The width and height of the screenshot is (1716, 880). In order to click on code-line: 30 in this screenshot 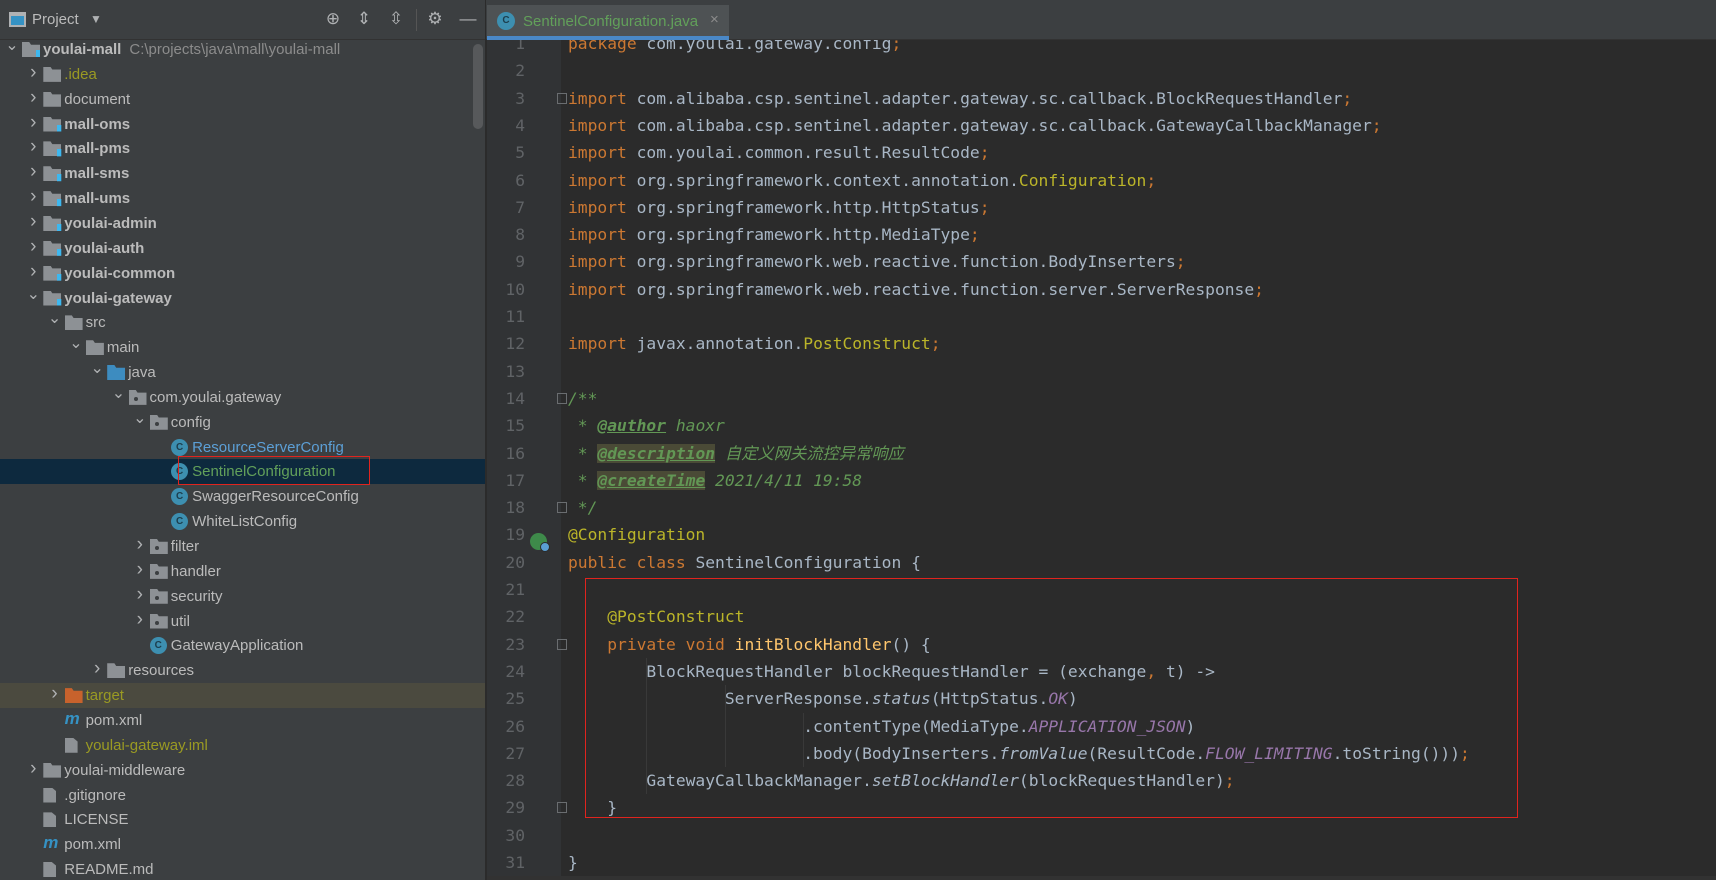, I will do `click(1101, 835)`.